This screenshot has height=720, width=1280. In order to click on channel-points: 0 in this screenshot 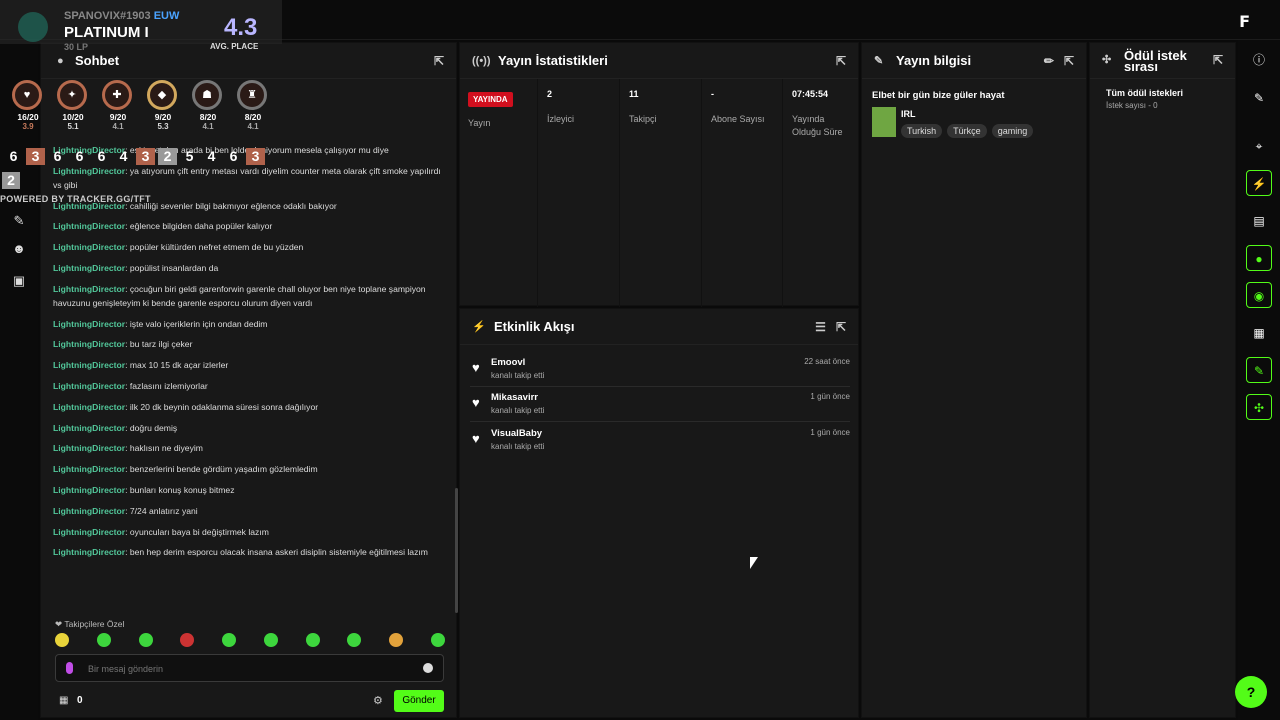, I will do `click(80, 700)`.